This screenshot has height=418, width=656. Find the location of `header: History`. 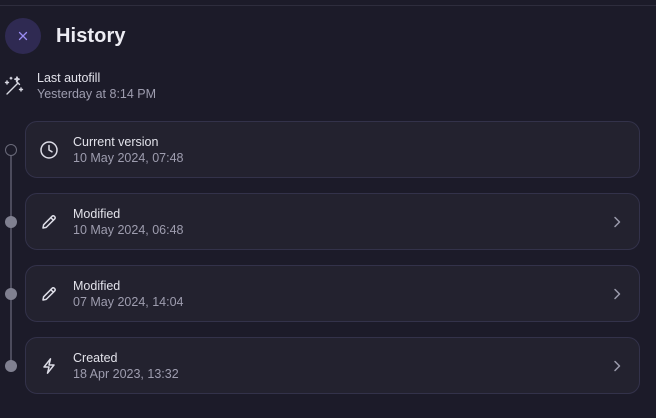

header: History is located at coordinates (65, 36).